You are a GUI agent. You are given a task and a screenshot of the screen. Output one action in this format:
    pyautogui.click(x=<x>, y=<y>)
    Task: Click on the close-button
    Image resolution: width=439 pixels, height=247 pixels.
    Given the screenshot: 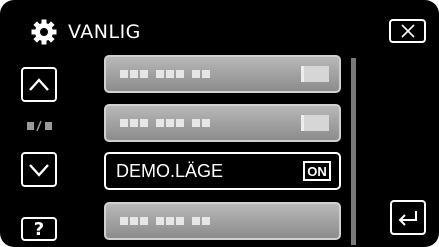 What is the action you would take?
    pyautogui.click(x=407, y=31)
    